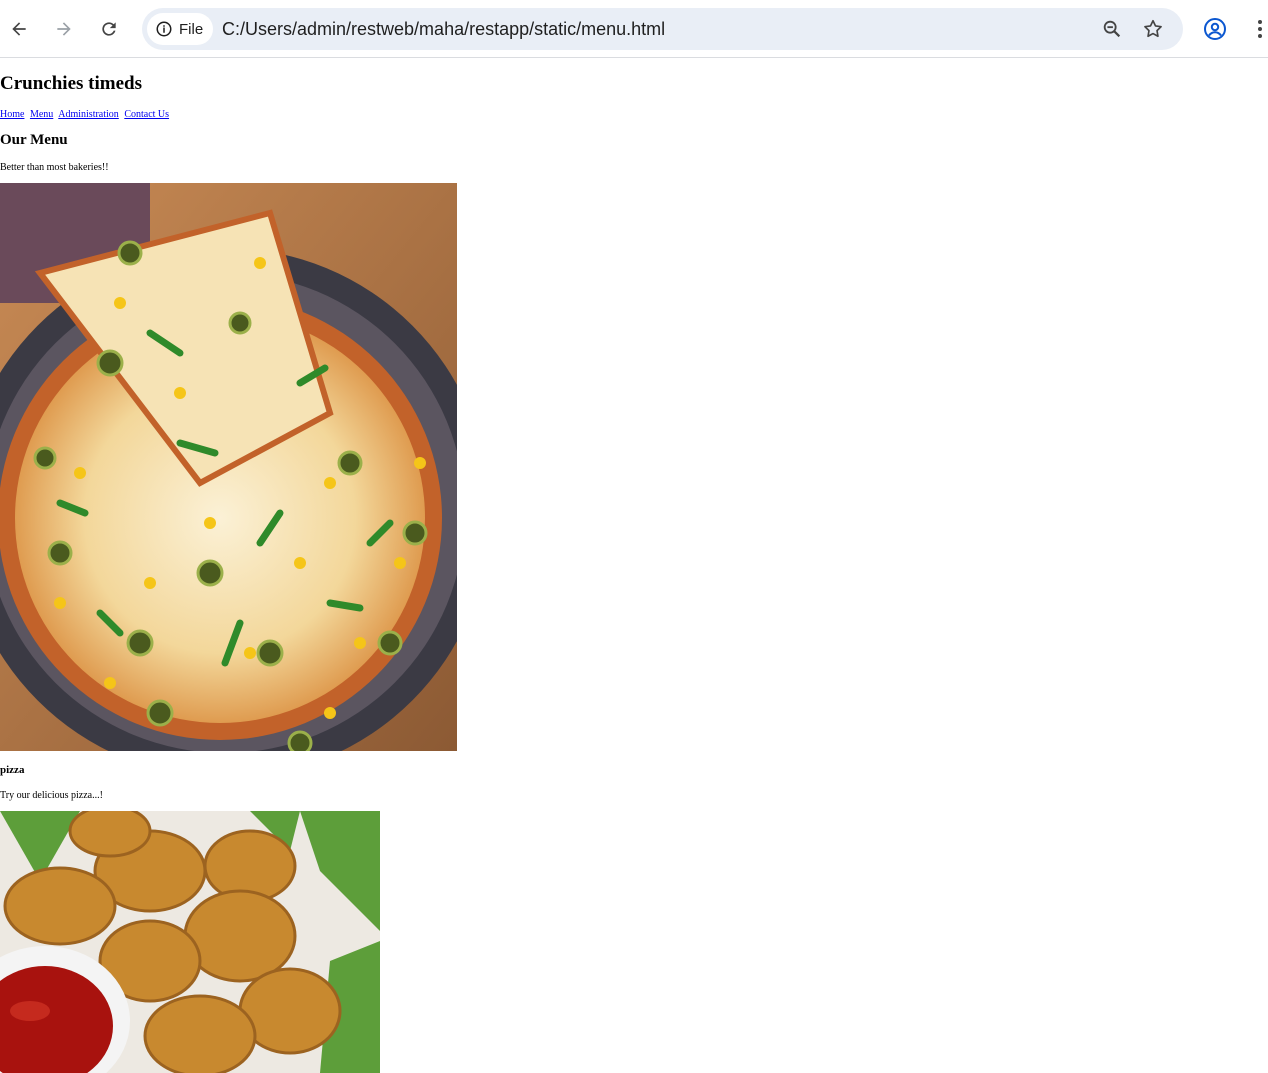 The image size is (1268, 1073). What do you see at coordinates (34, 140) in the screenshot?
I see `menu-heading: Our Menu` at bounding box center [34, 140].